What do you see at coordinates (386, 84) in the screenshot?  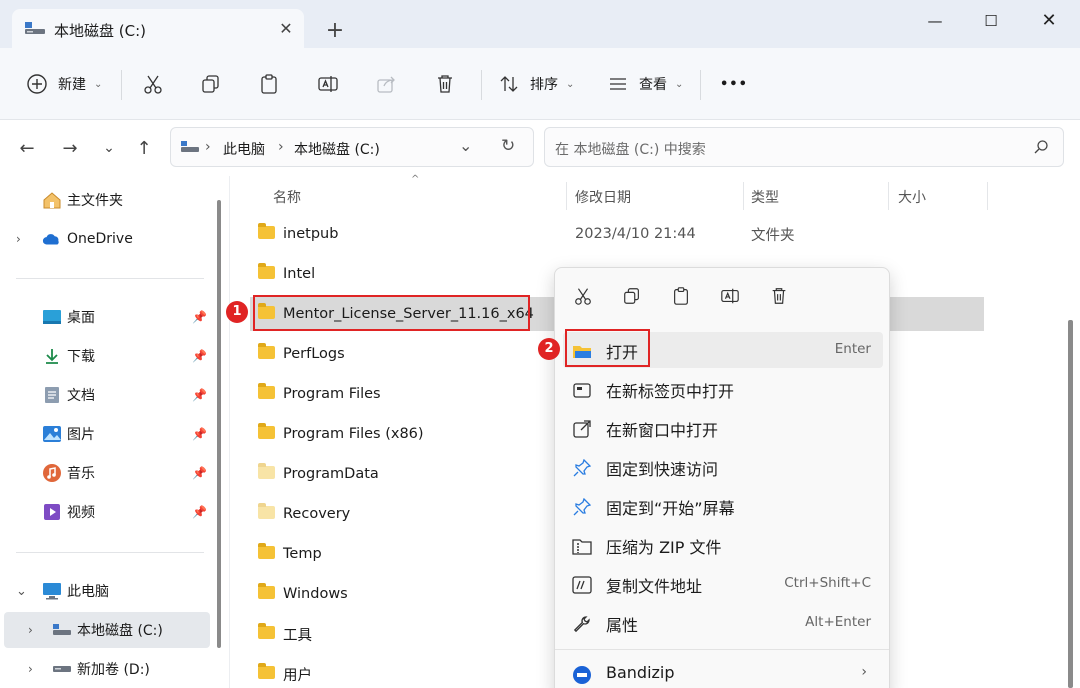 I see `share-button` at bounding box center [386, 84].